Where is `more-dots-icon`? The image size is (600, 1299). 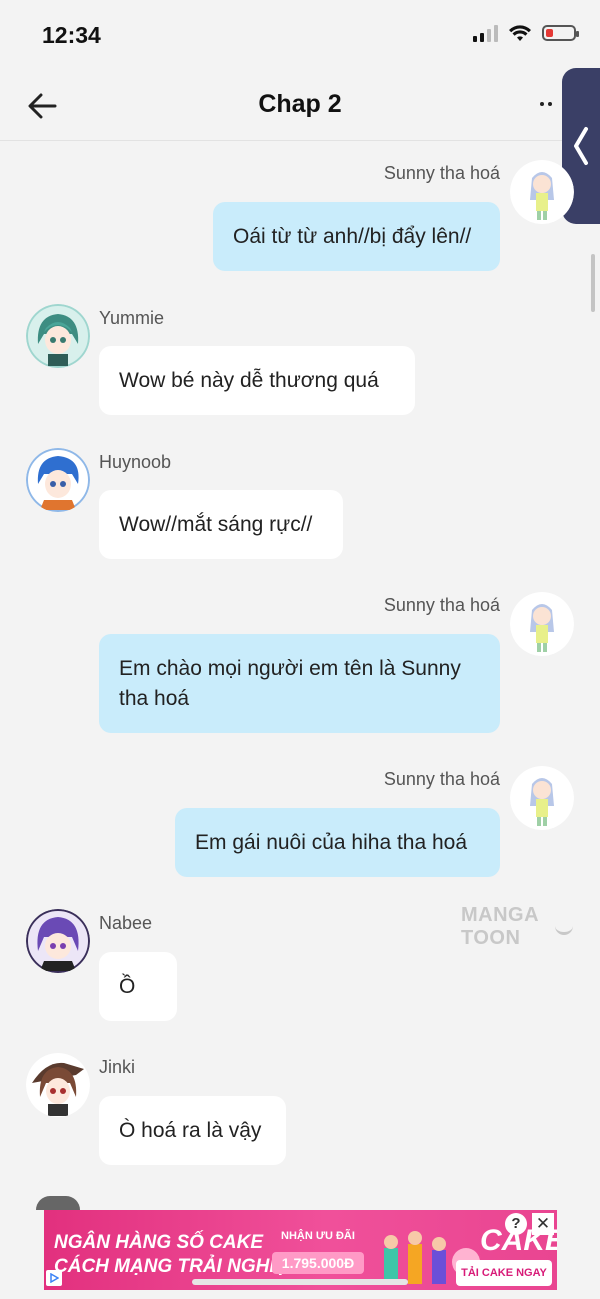 more-dots-icon is located at coordinates (542, 104).